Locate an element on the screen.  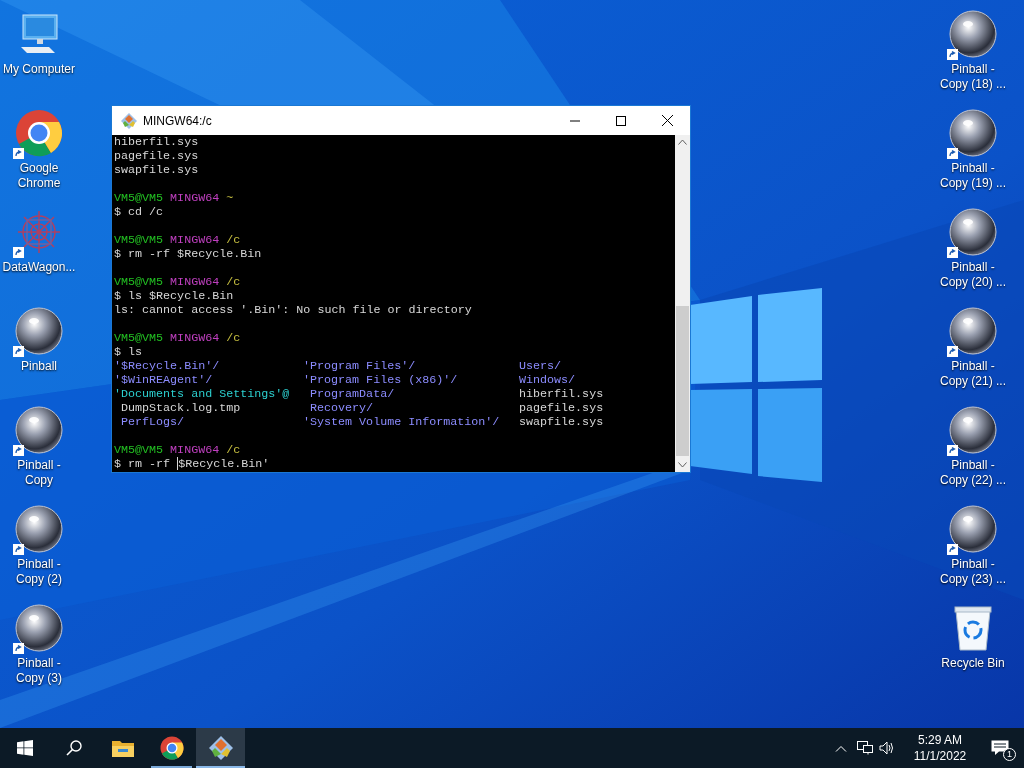
desktop-icon: Recycle Bin is located at coordinates (973, 651).